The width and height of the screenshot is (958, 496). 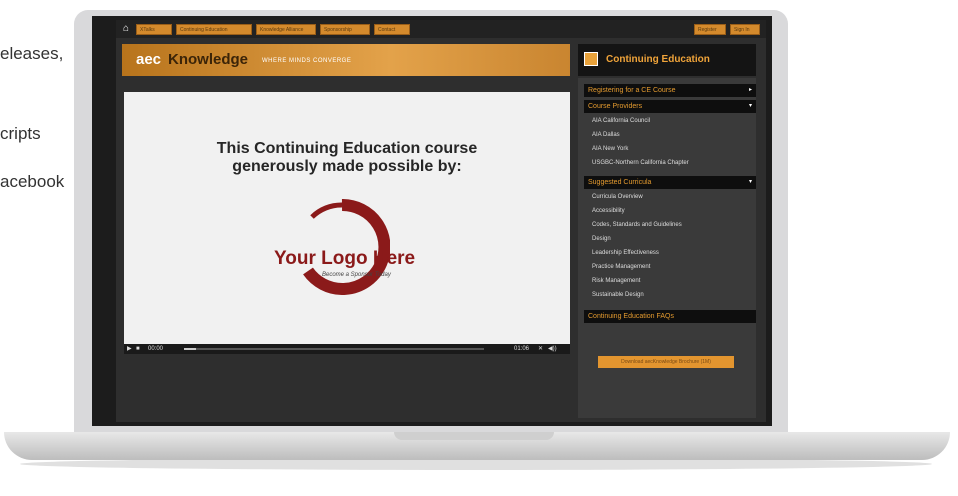 I want to click on curricula-item: Sustainable Design, so click(x=618, y=295).